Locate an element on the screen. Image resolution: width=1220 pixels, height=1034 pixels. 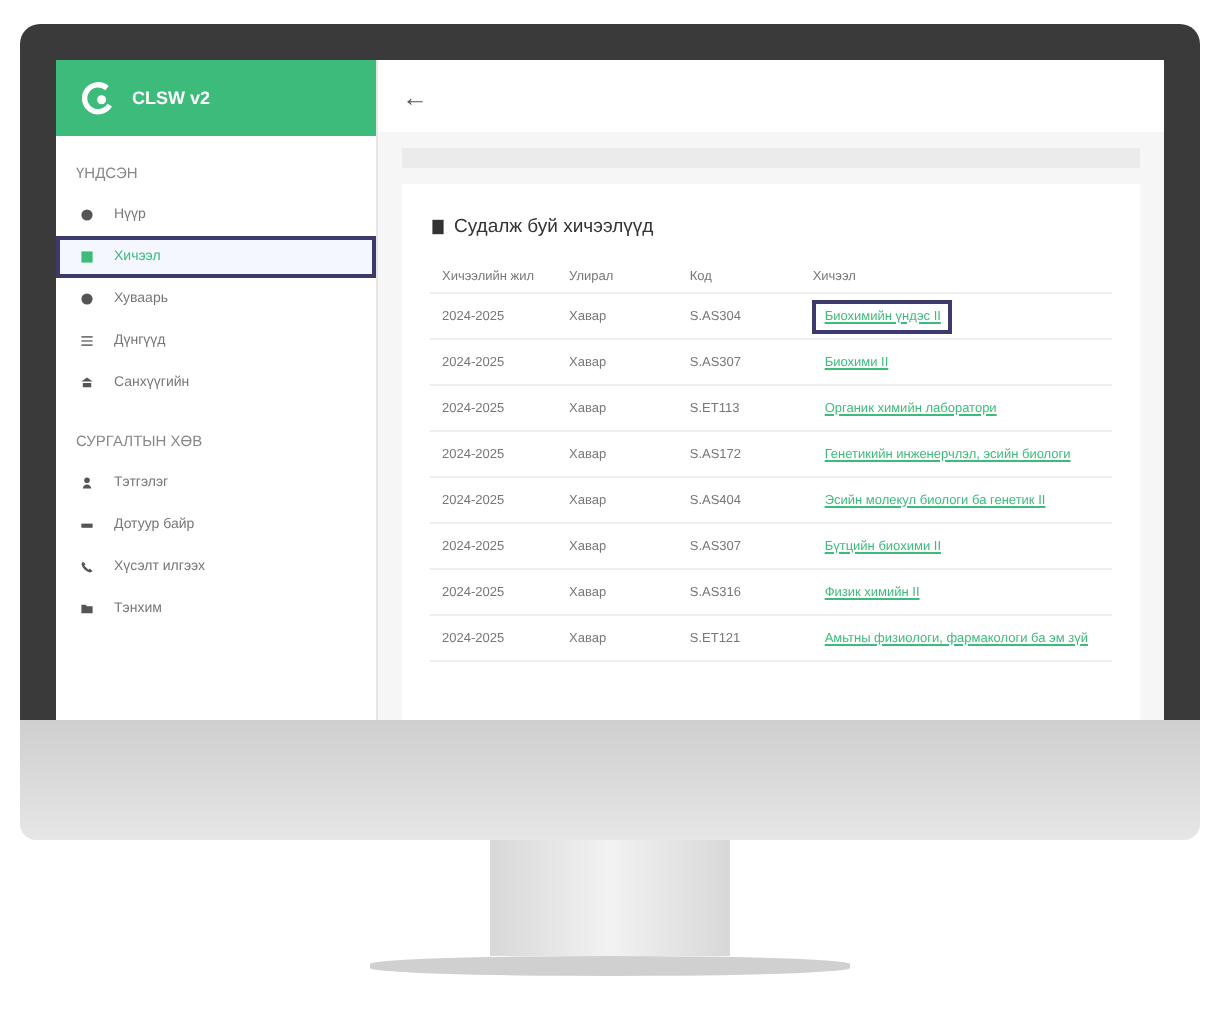
document-icon is located at coordinates (438, 227).